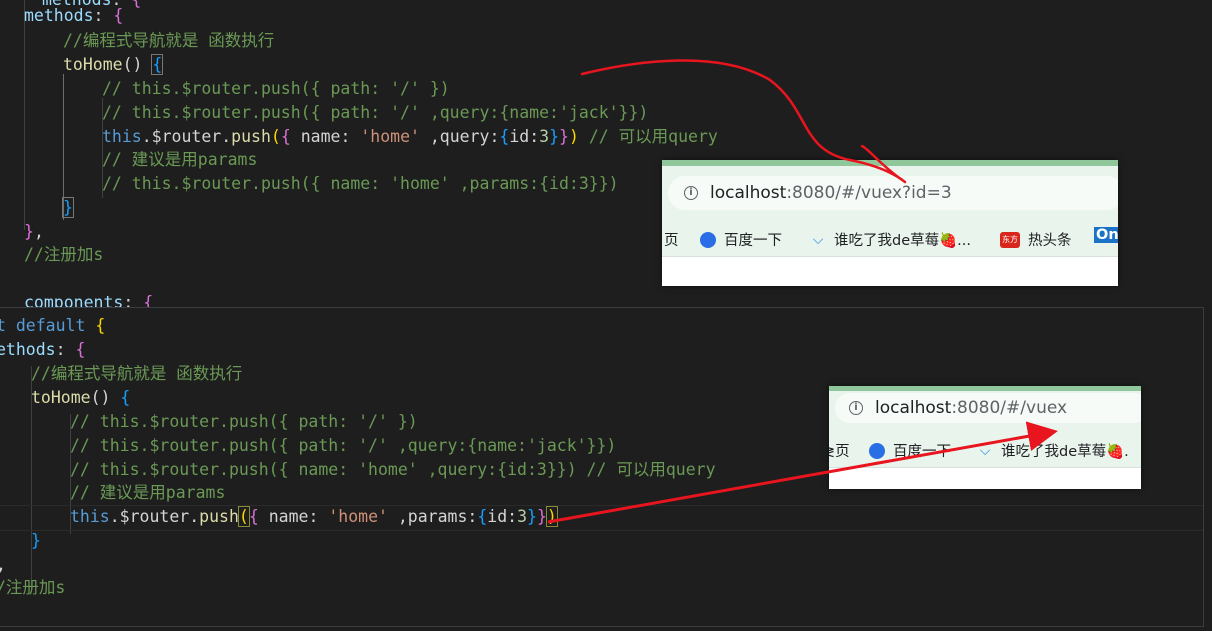 The height and width of the screenshot is (631, 1212). I want to click on red-curve-arrow, so click(743, 121).